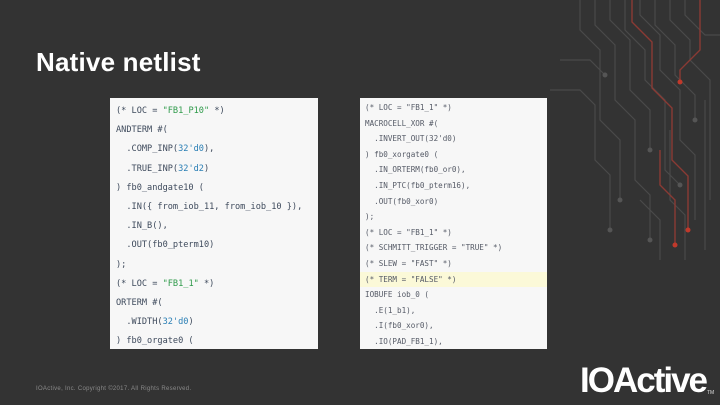  Describe the element at coordinates (402, 123) in the screenshot. I see `code-line: MACROCELL_XOR #(` at that location.